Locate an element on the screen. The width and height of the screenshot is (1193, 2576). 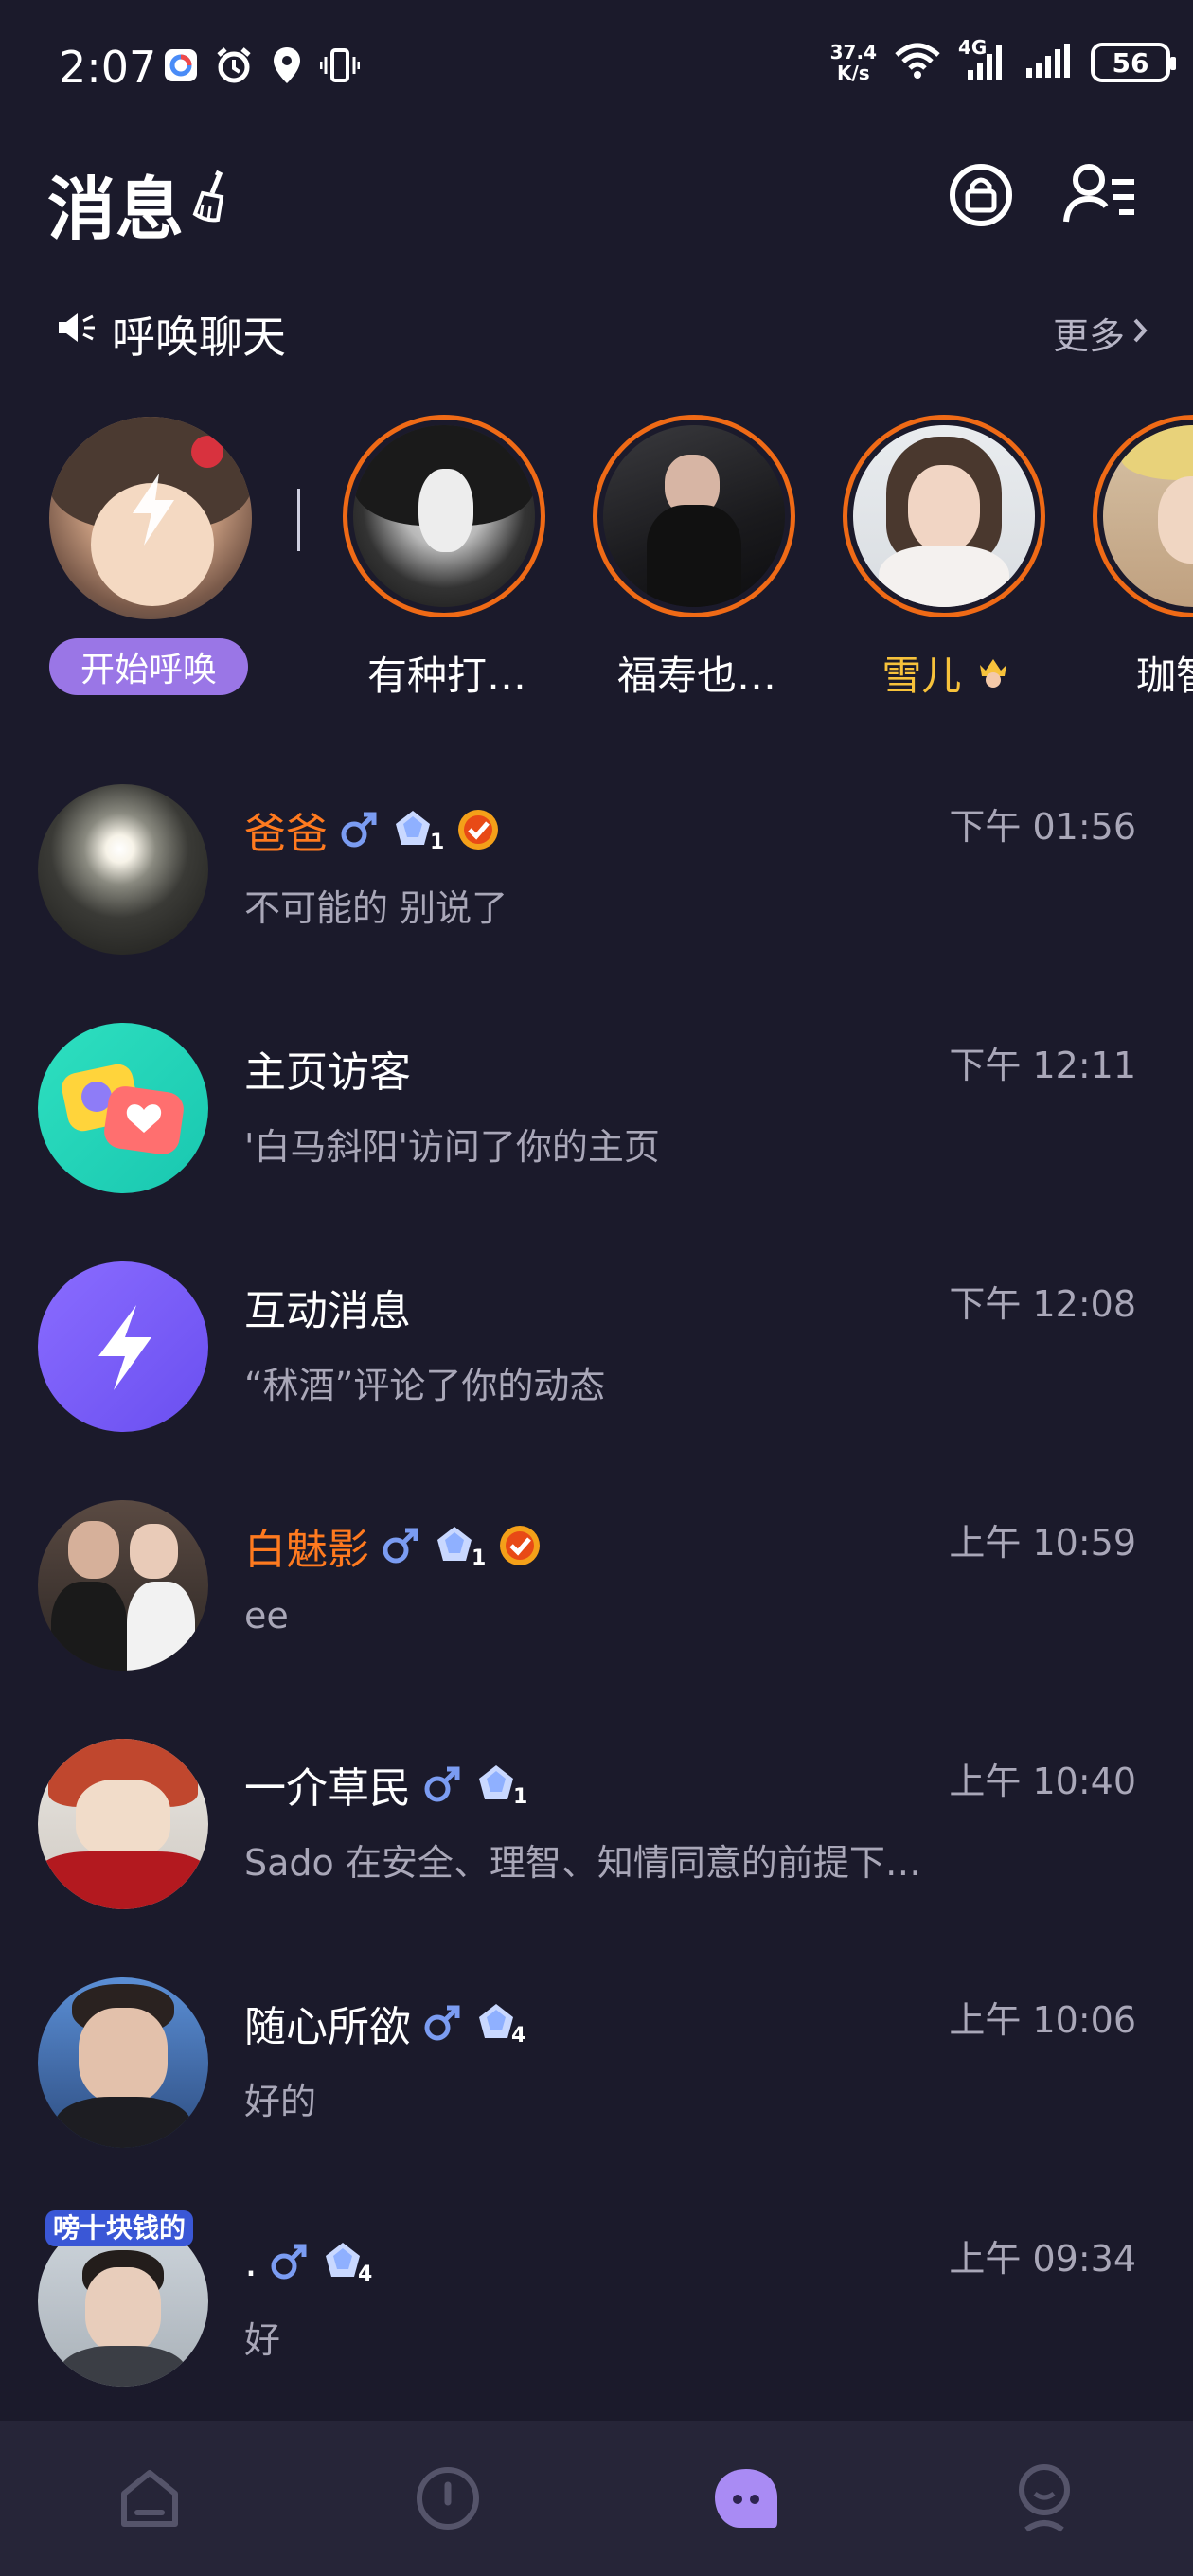
call-chat-title: 呼唤聊天 is located at coordinates (199, 337).